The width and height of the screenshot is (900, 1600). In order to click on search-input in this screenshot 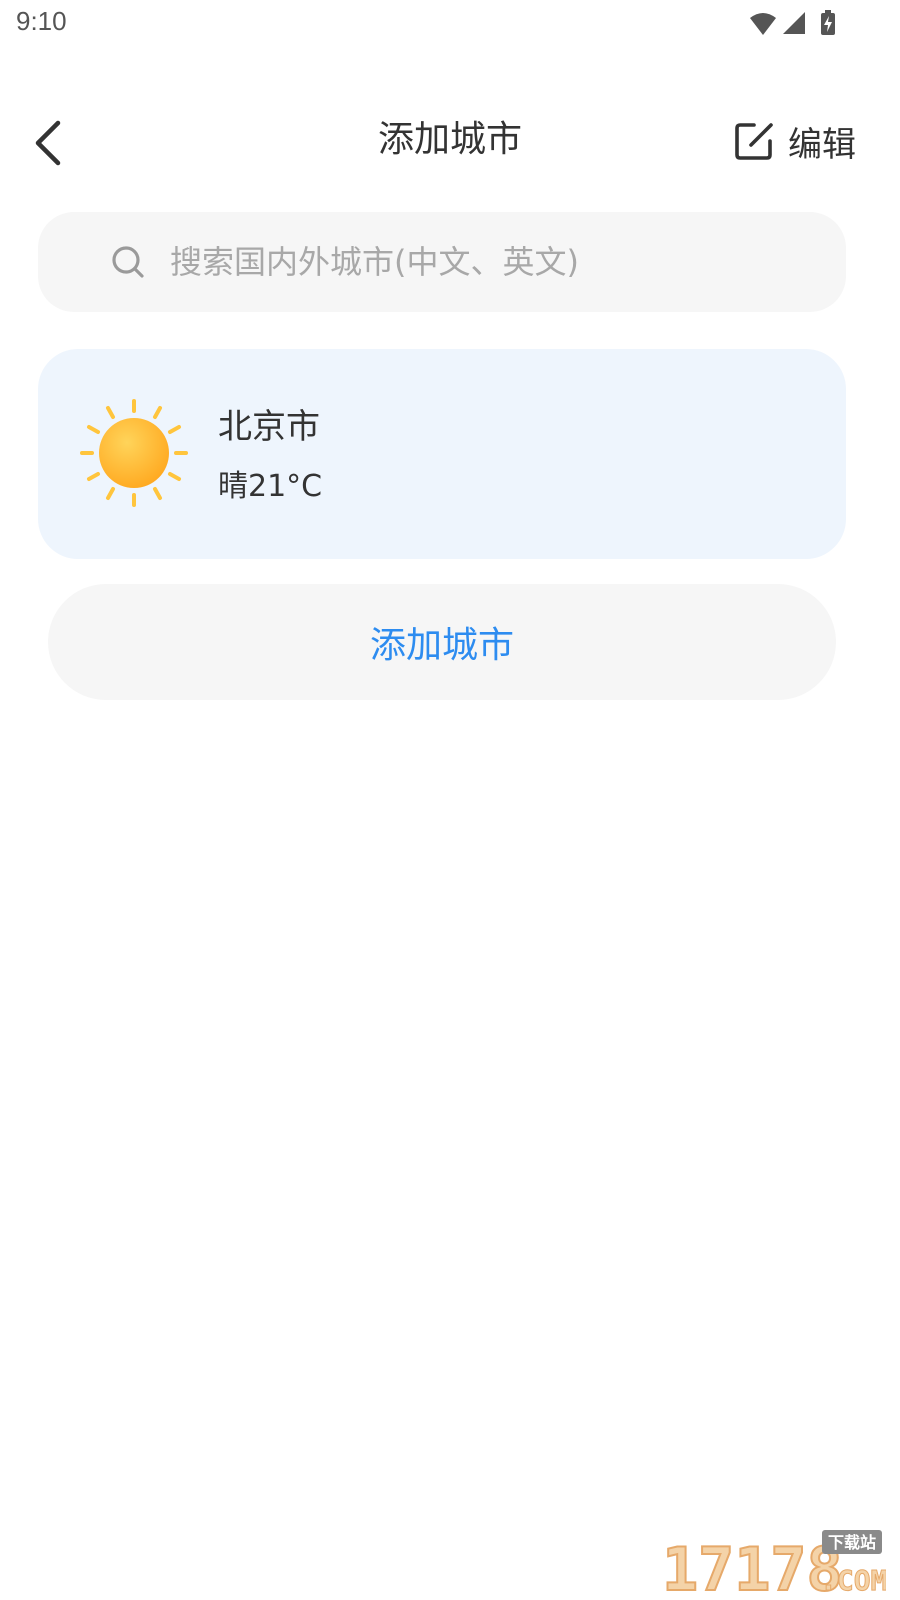, I will do `click(470, 262)`.